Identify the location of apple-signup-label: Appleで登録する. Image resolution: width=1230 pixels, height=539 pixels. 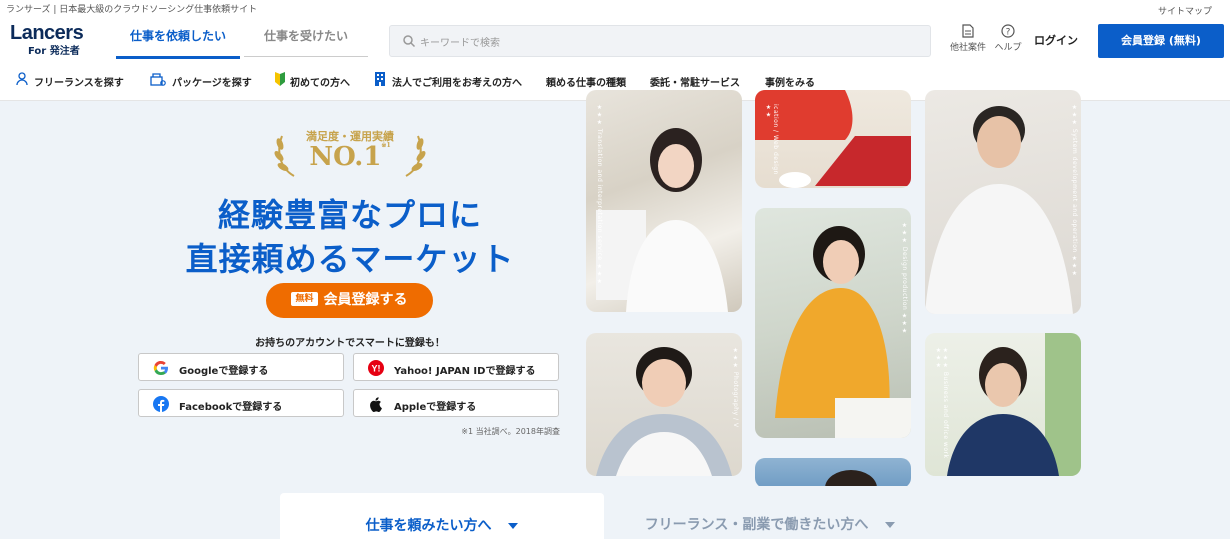
(435, 407).